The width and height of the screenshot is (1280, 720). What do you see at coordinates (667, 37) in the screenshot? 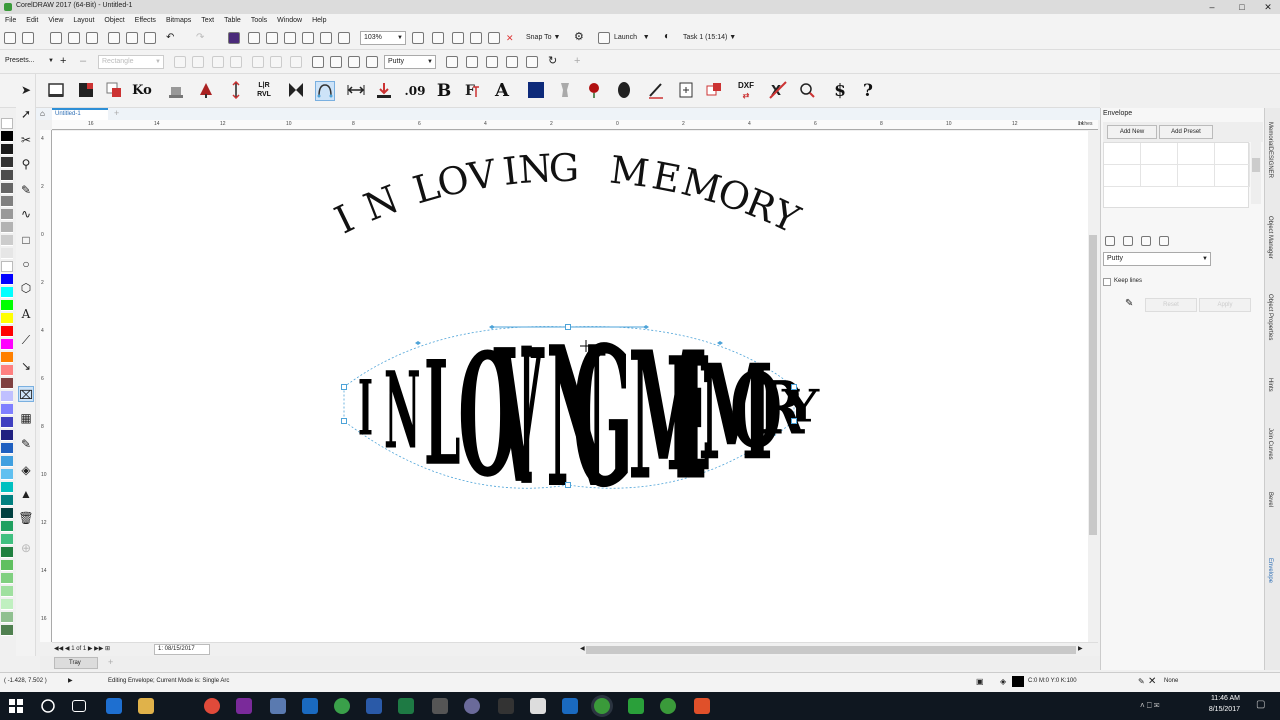
I see `toggle-icon: ◐` at bounding box center [667, 37].